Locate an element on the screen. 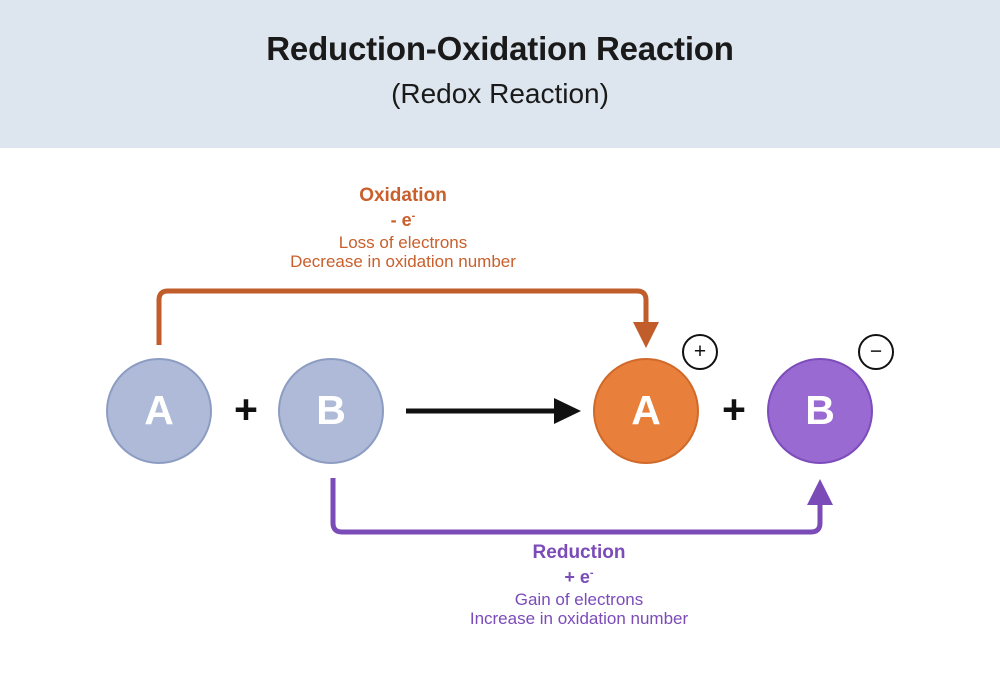  reduction-bracket-path is located at coordinates (581, 506).